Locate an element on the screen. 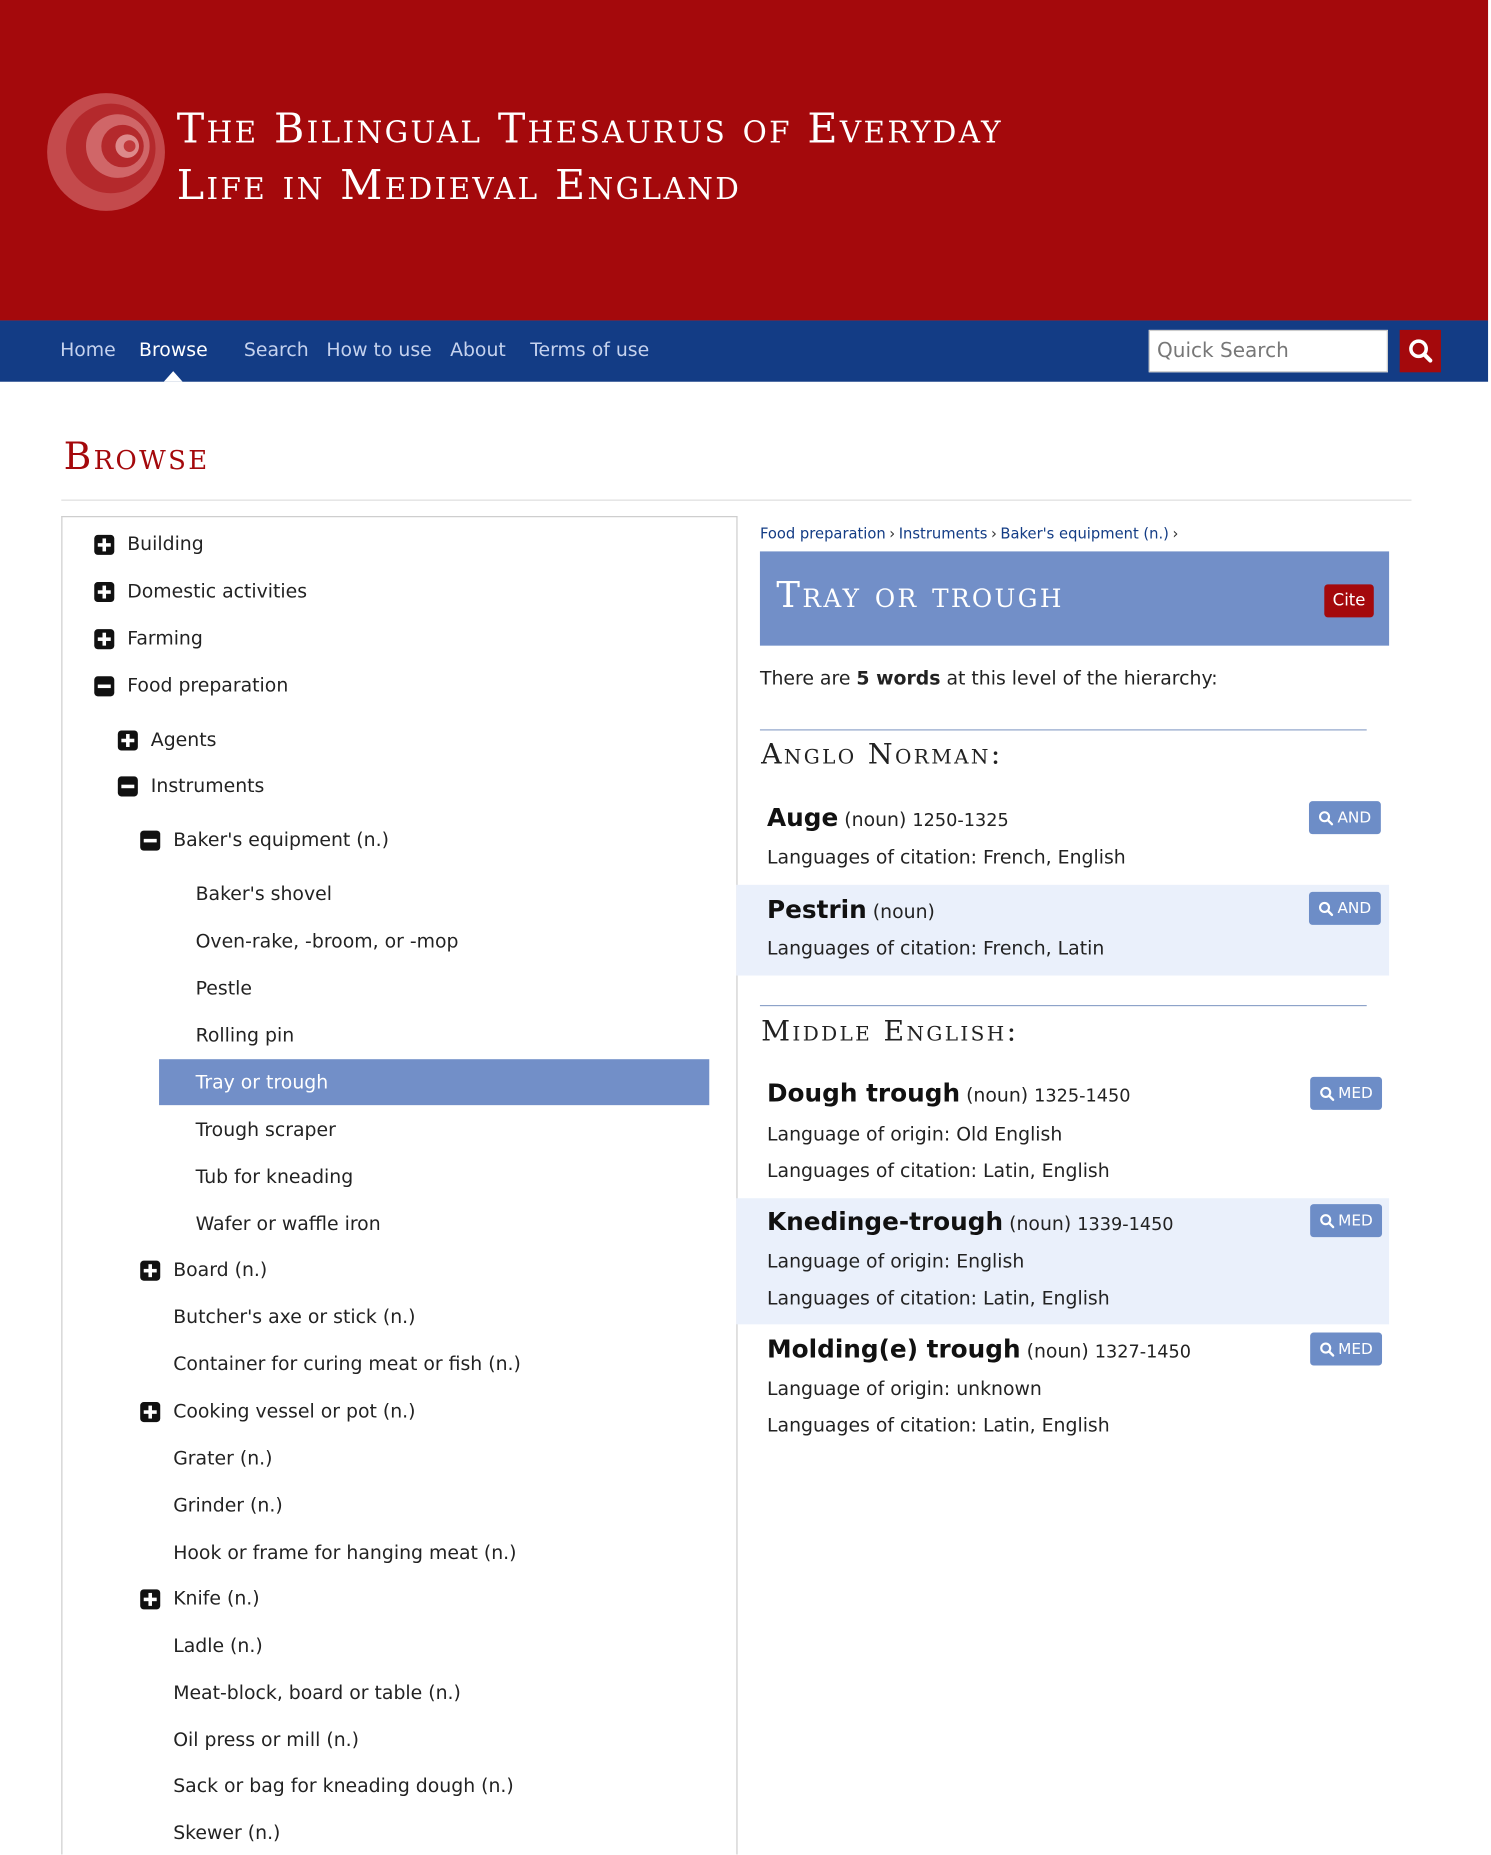  tree-item-tub-for-kneading: Tub for kneading is located at coordinates (275, 1176).